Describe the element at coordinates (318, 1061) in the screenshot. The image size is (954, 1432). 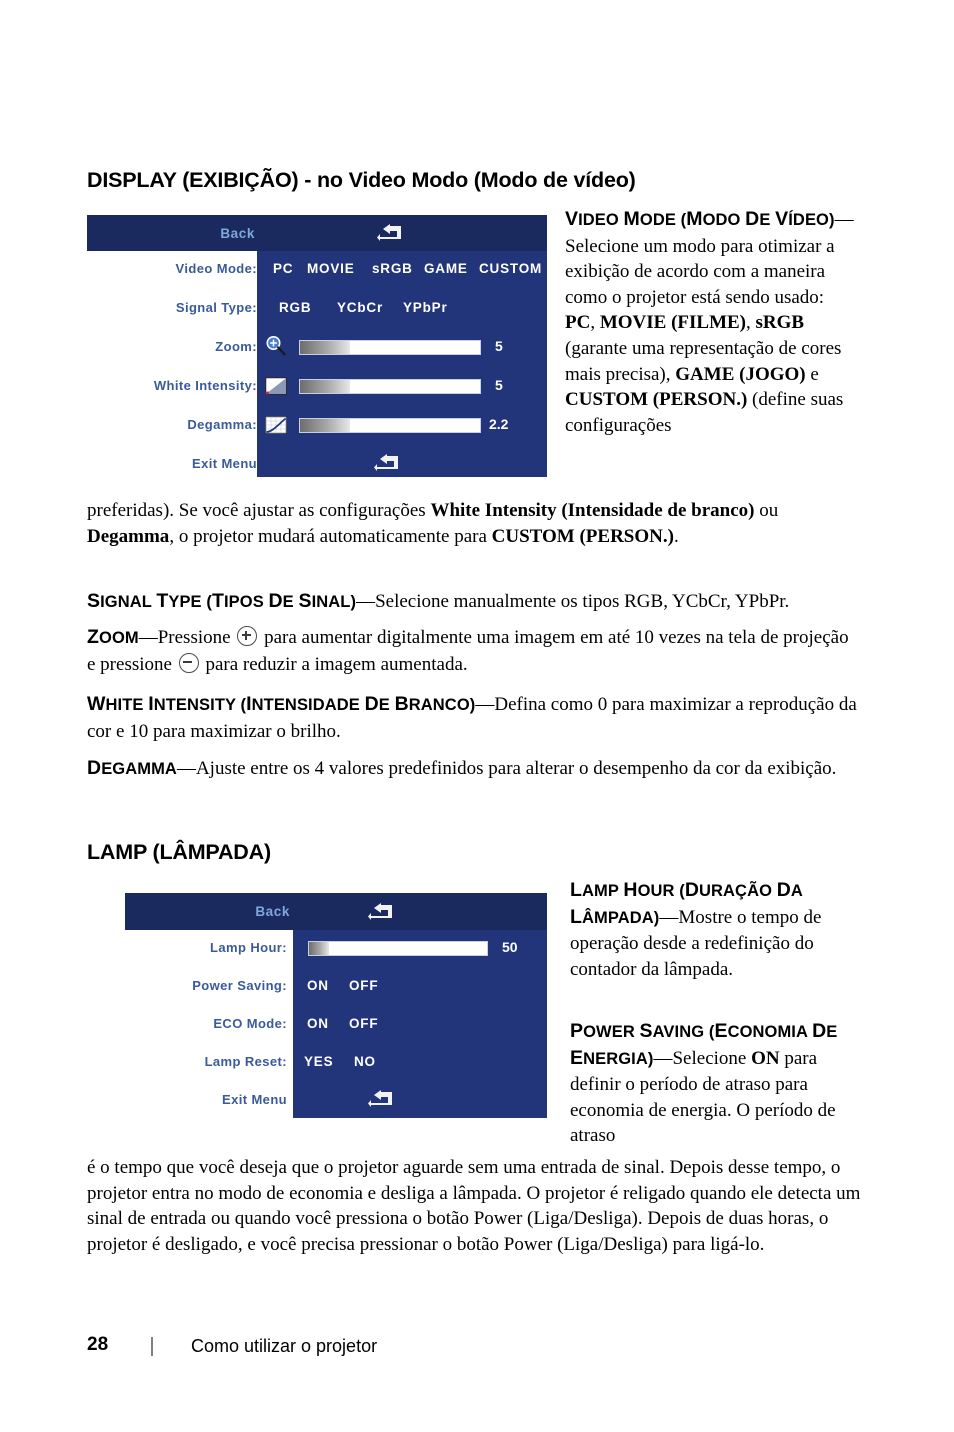
I see `osd-option-lamp-reset-yes: YES` at that location.